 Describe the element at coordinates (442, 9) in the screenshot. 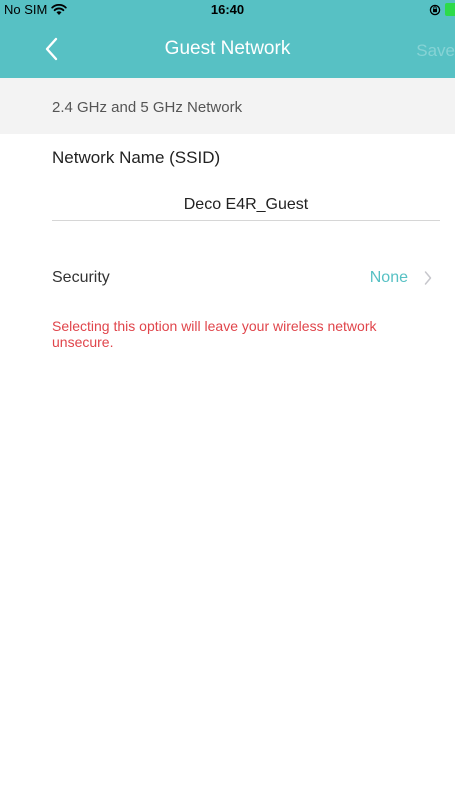

I see `status-indicators` at that location.